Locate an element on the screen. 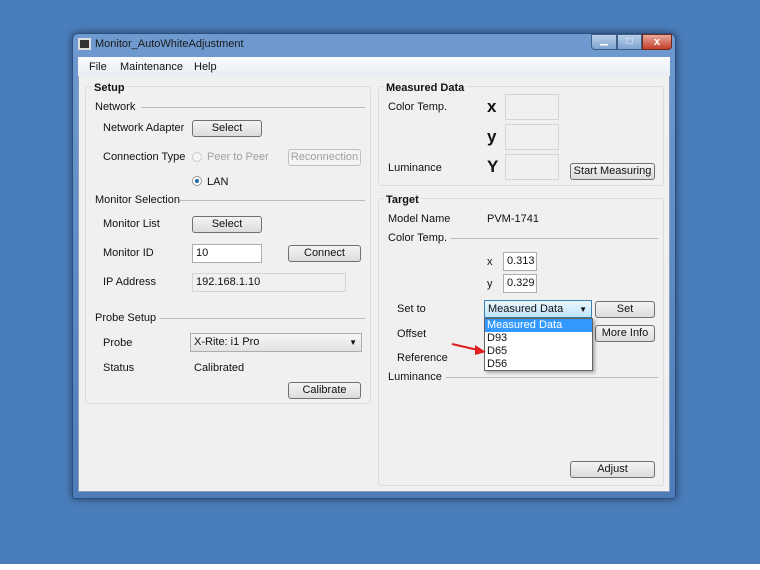 The height and width of the screenshot is (570, 760). monitor-id-label: Monitor ID is located at coordinates (128, 253).